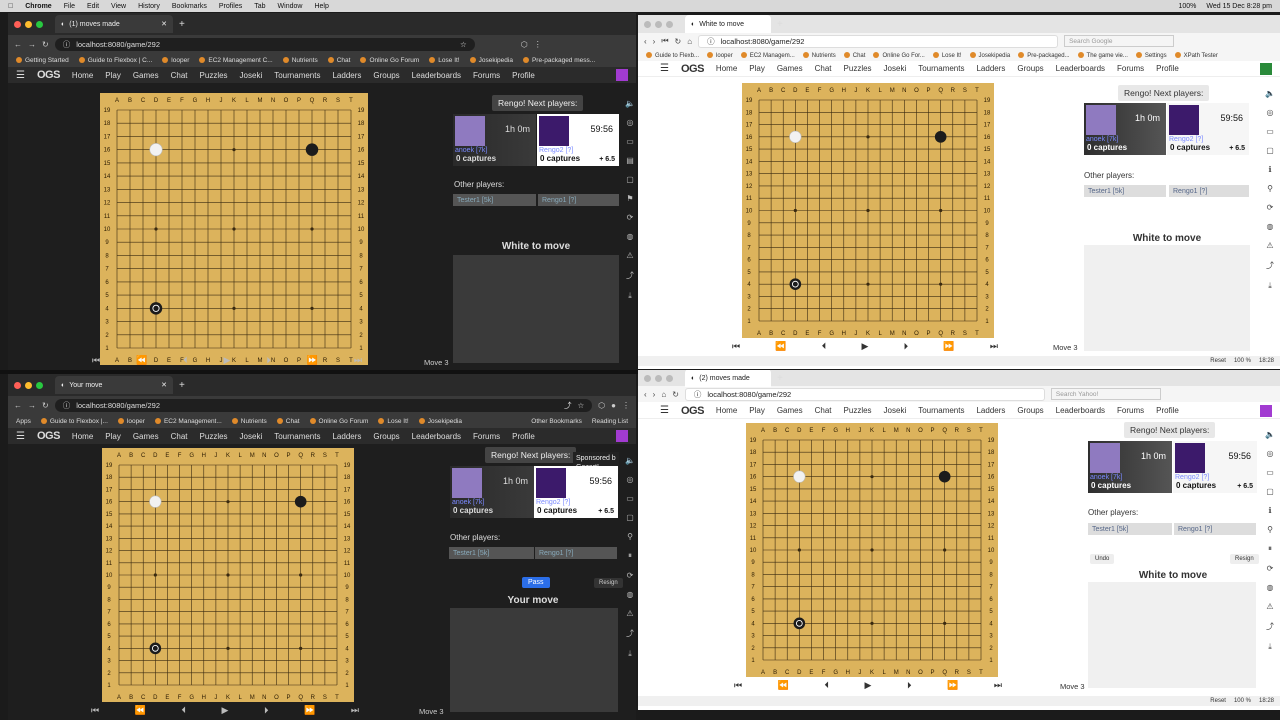  Describe the element at coordinates (309, 710) in the screenshot. I see `forward-10-icon: ⏩` at that location.